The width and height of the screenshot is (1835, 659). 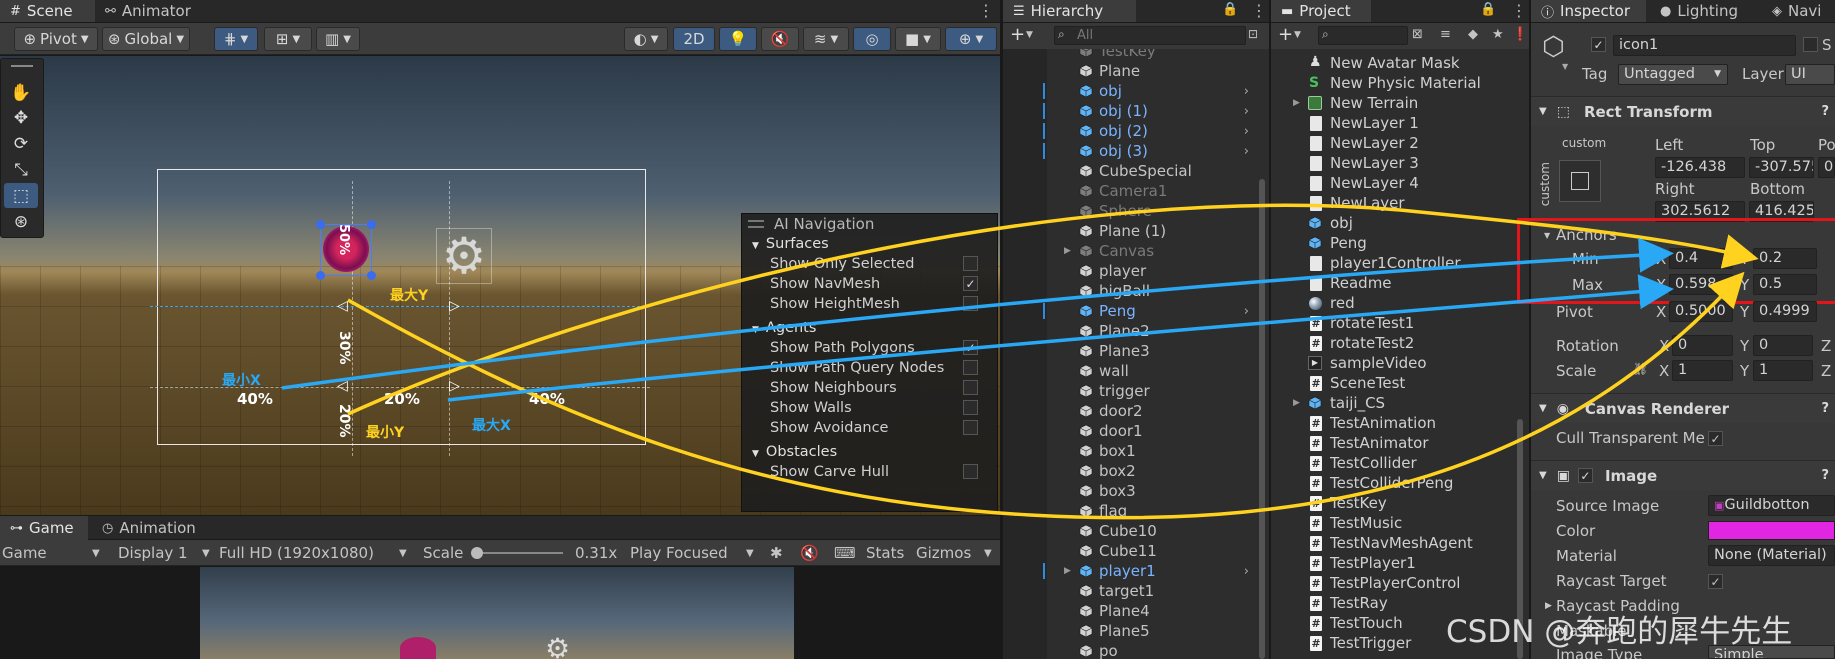 What do you see at coordinates (1394, 463) in the screenshot?
I see `project-asset-row: # TestCollider` at bounding box center [1394, 463].